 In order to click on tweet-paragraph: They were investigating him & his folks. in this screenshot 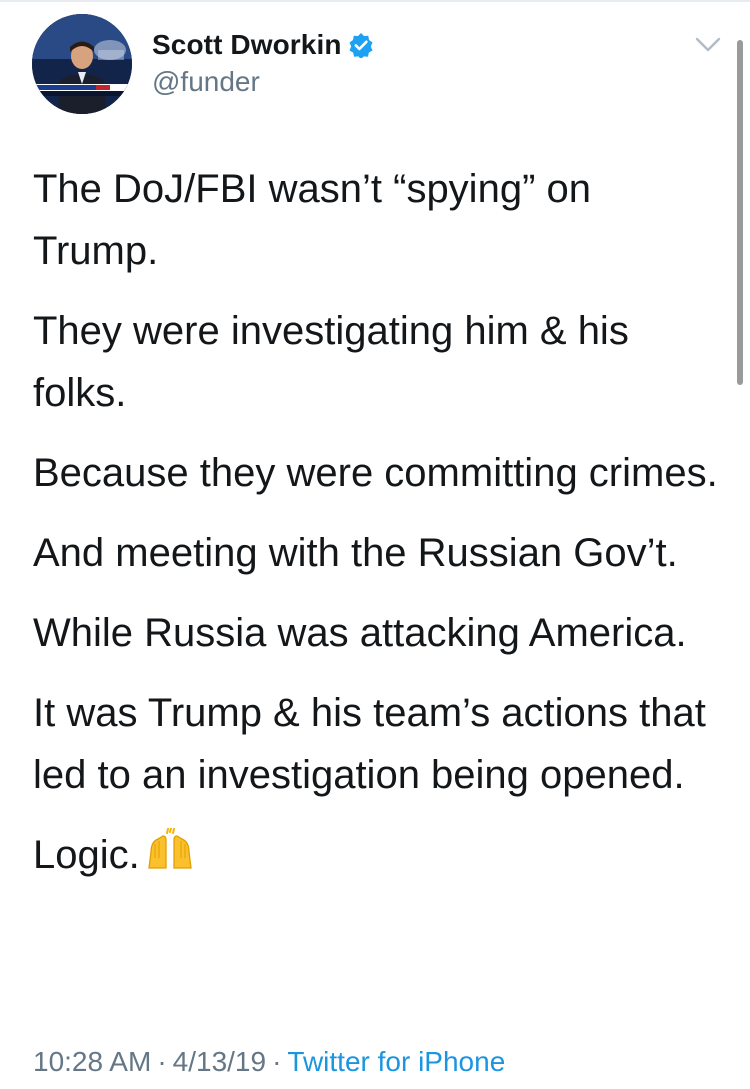, I will do `click(331, 362)`.